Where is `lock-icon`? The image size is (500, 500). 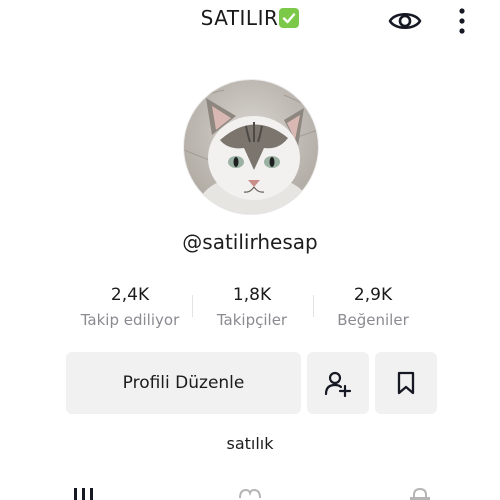 lock-icon is located at coordinates (420, 492).